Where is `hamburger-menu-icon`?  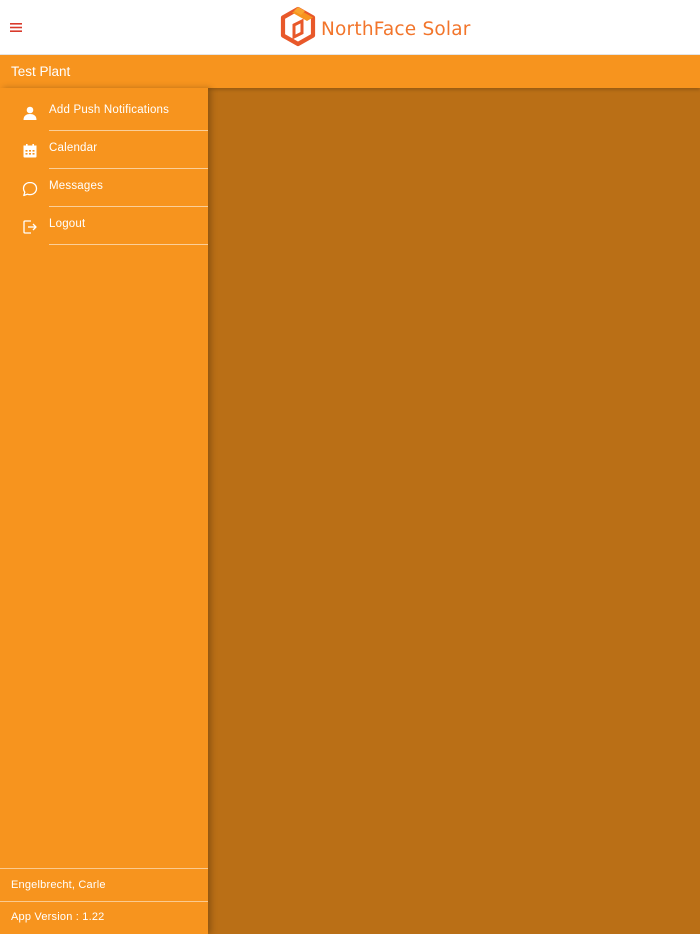 hamburger-menu-icon is located at coordinates (16, 27).